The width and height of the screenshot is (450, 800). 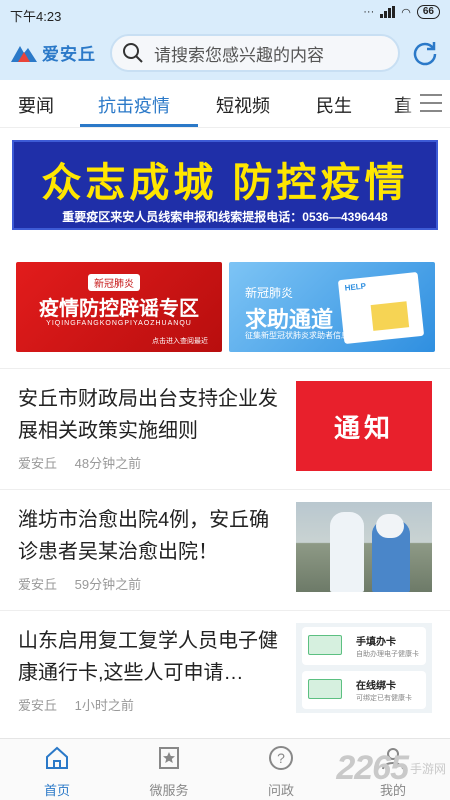 I want to click on watermark-number: 2265, so click(x=372, y=768).